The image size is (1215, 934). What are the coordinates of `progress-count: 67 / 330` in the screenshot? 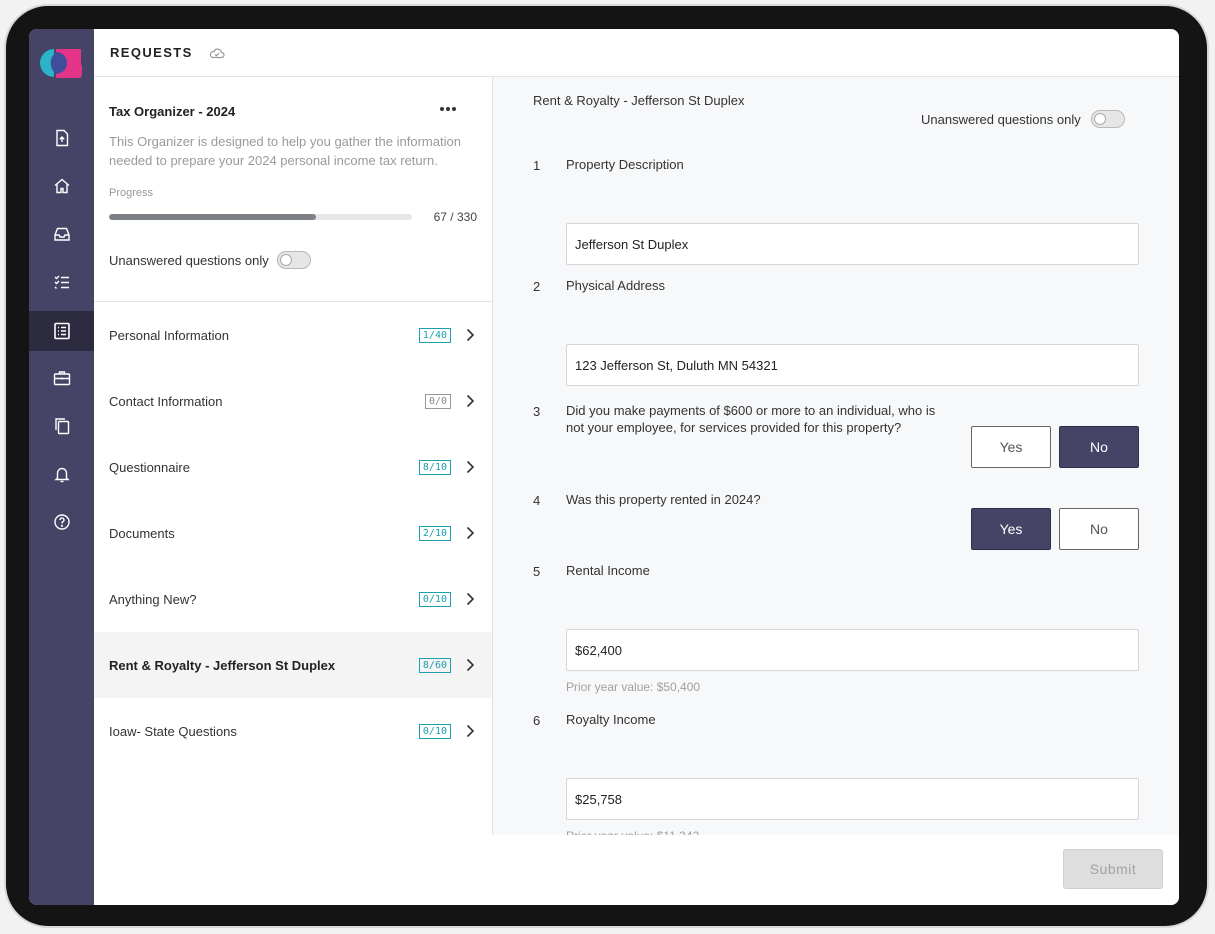 It's located at (455, 217).